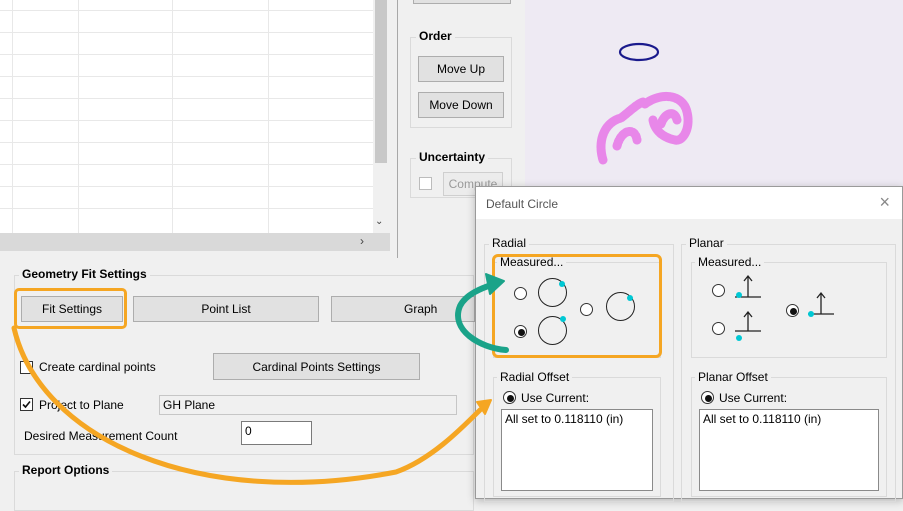  Describe the element at coordinates (482, 317) in the screenshot. I see `teal-arrow` at that location.